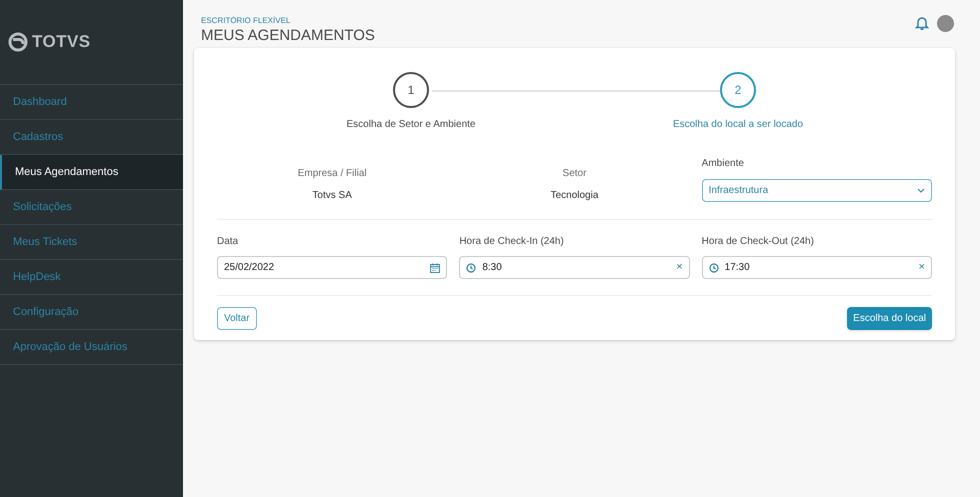 The image size is (980, 497). What do you see at coordinates (91, 347) in the screenshot?
I see `sidebar-item: Aprovação de Usuários` at bounding box center [91, 347].